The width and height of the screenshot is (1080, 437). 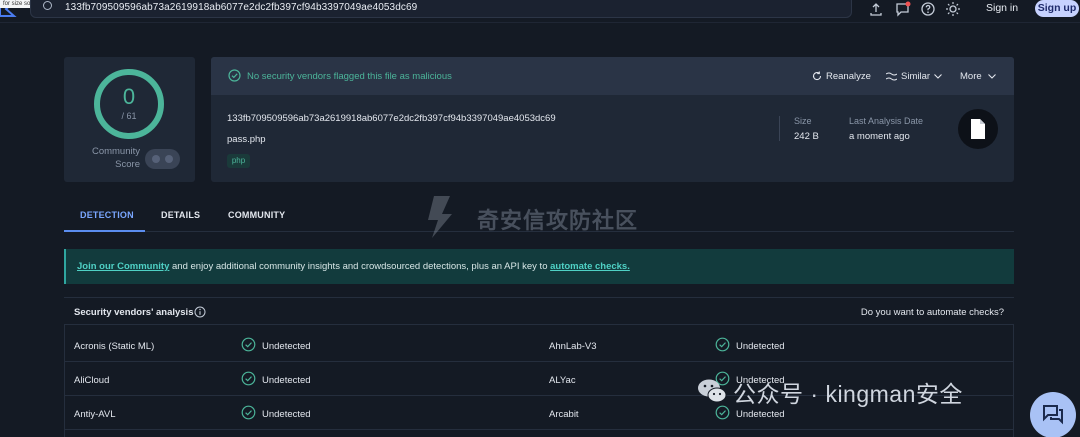 I want to click on automate-checks-prompt: Do you want to automate checks?, so click(x=932, y=312).